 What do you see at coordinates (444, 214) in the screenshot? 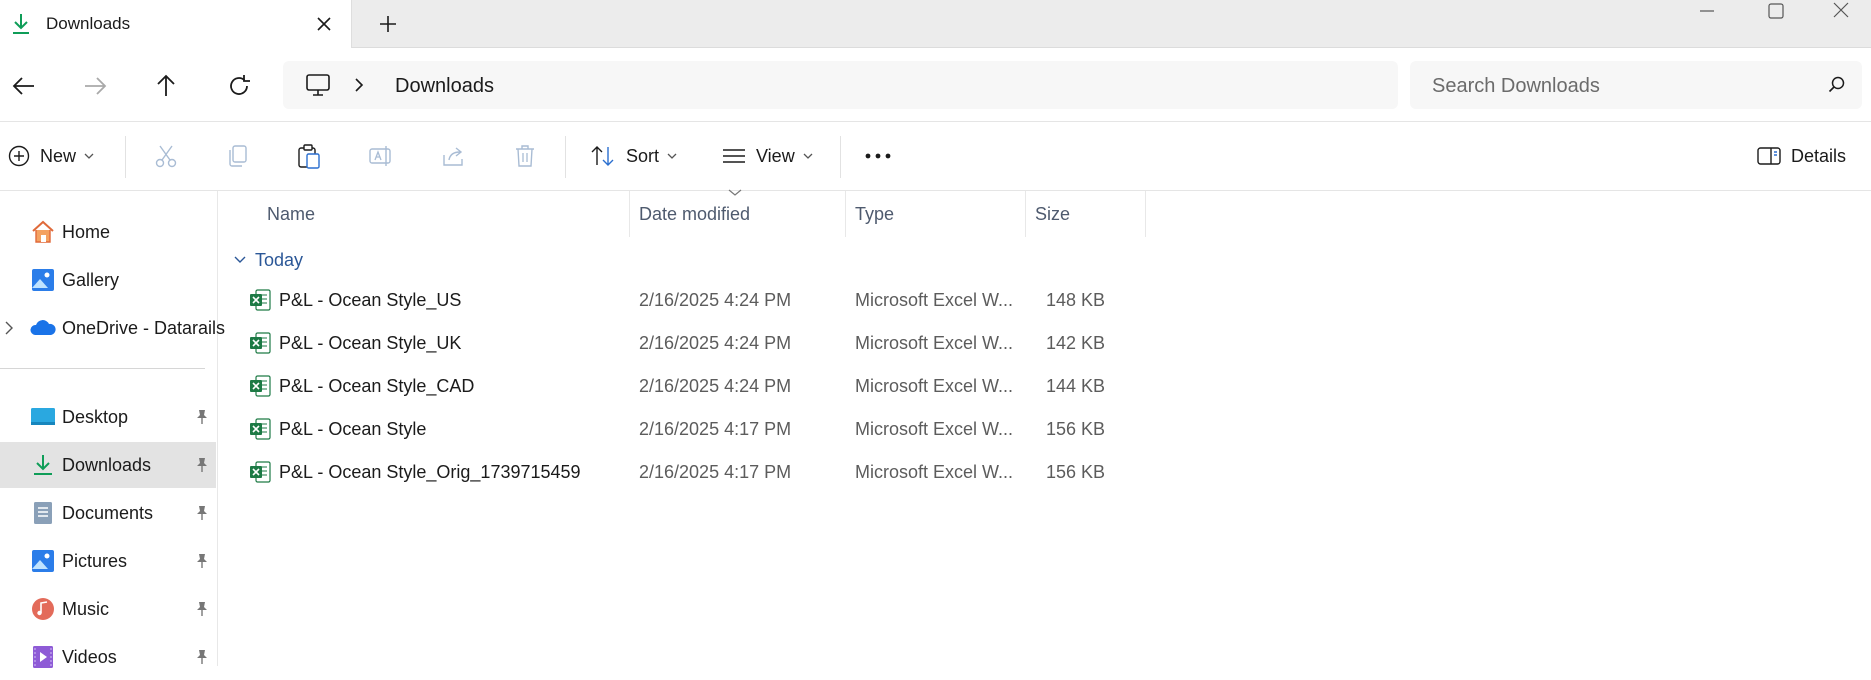
I see `column-header-name: Name` at bounding box center [444, 214].